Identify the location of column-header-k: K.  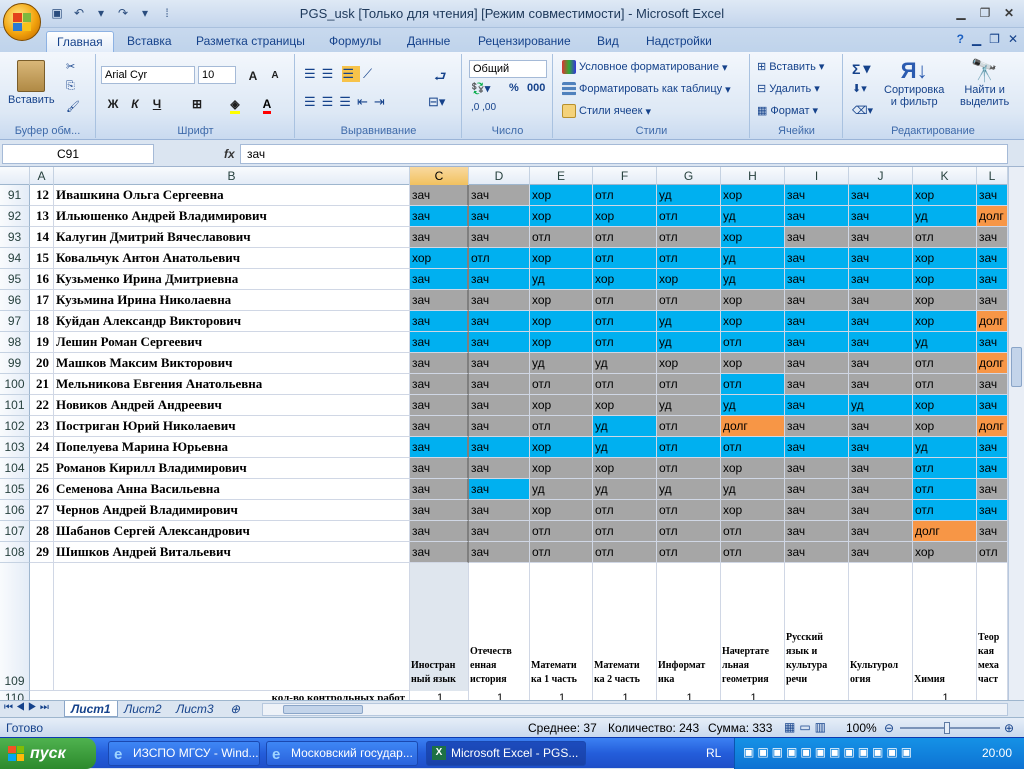
(945, 176).